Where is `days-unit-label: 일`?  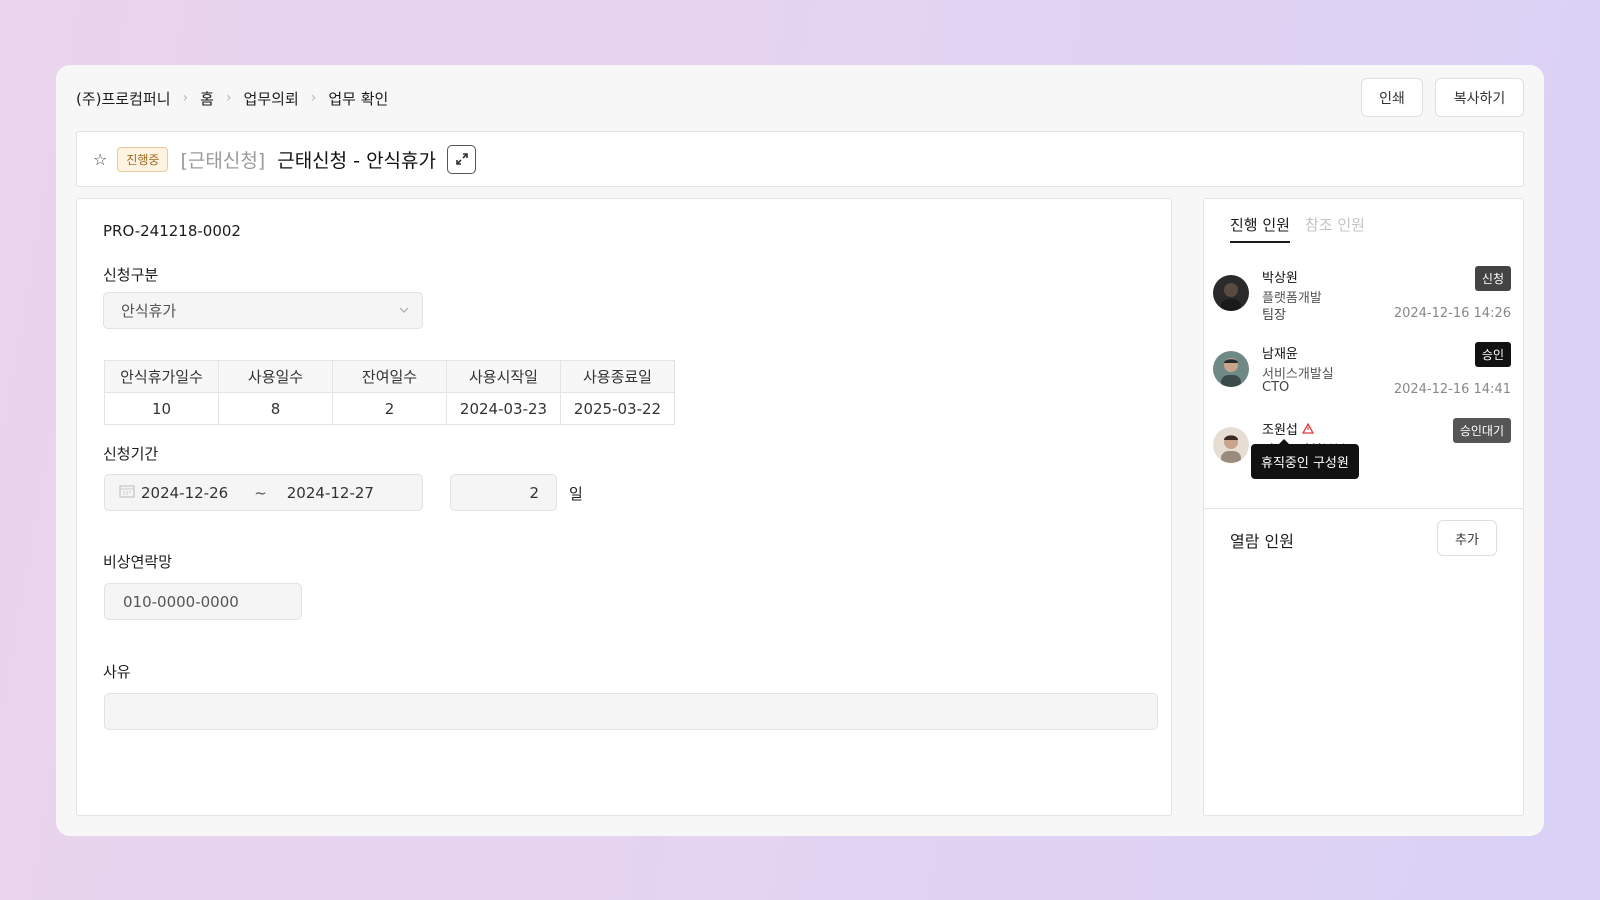
days-unit-label: 일 is located at coordinates (576, 494).